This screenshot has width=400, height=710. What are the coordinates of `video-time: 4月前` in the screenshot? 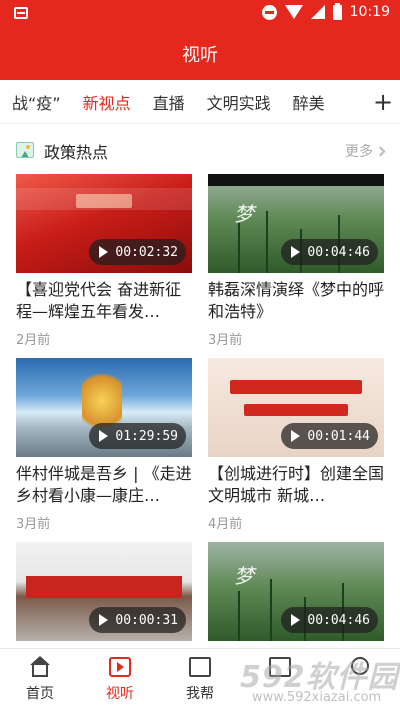 It's located at (225, 524).